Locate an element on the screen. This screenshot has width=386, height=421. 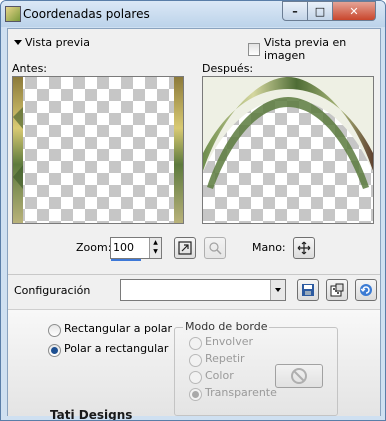
zoom-underline is located at coordinates (126, 260).